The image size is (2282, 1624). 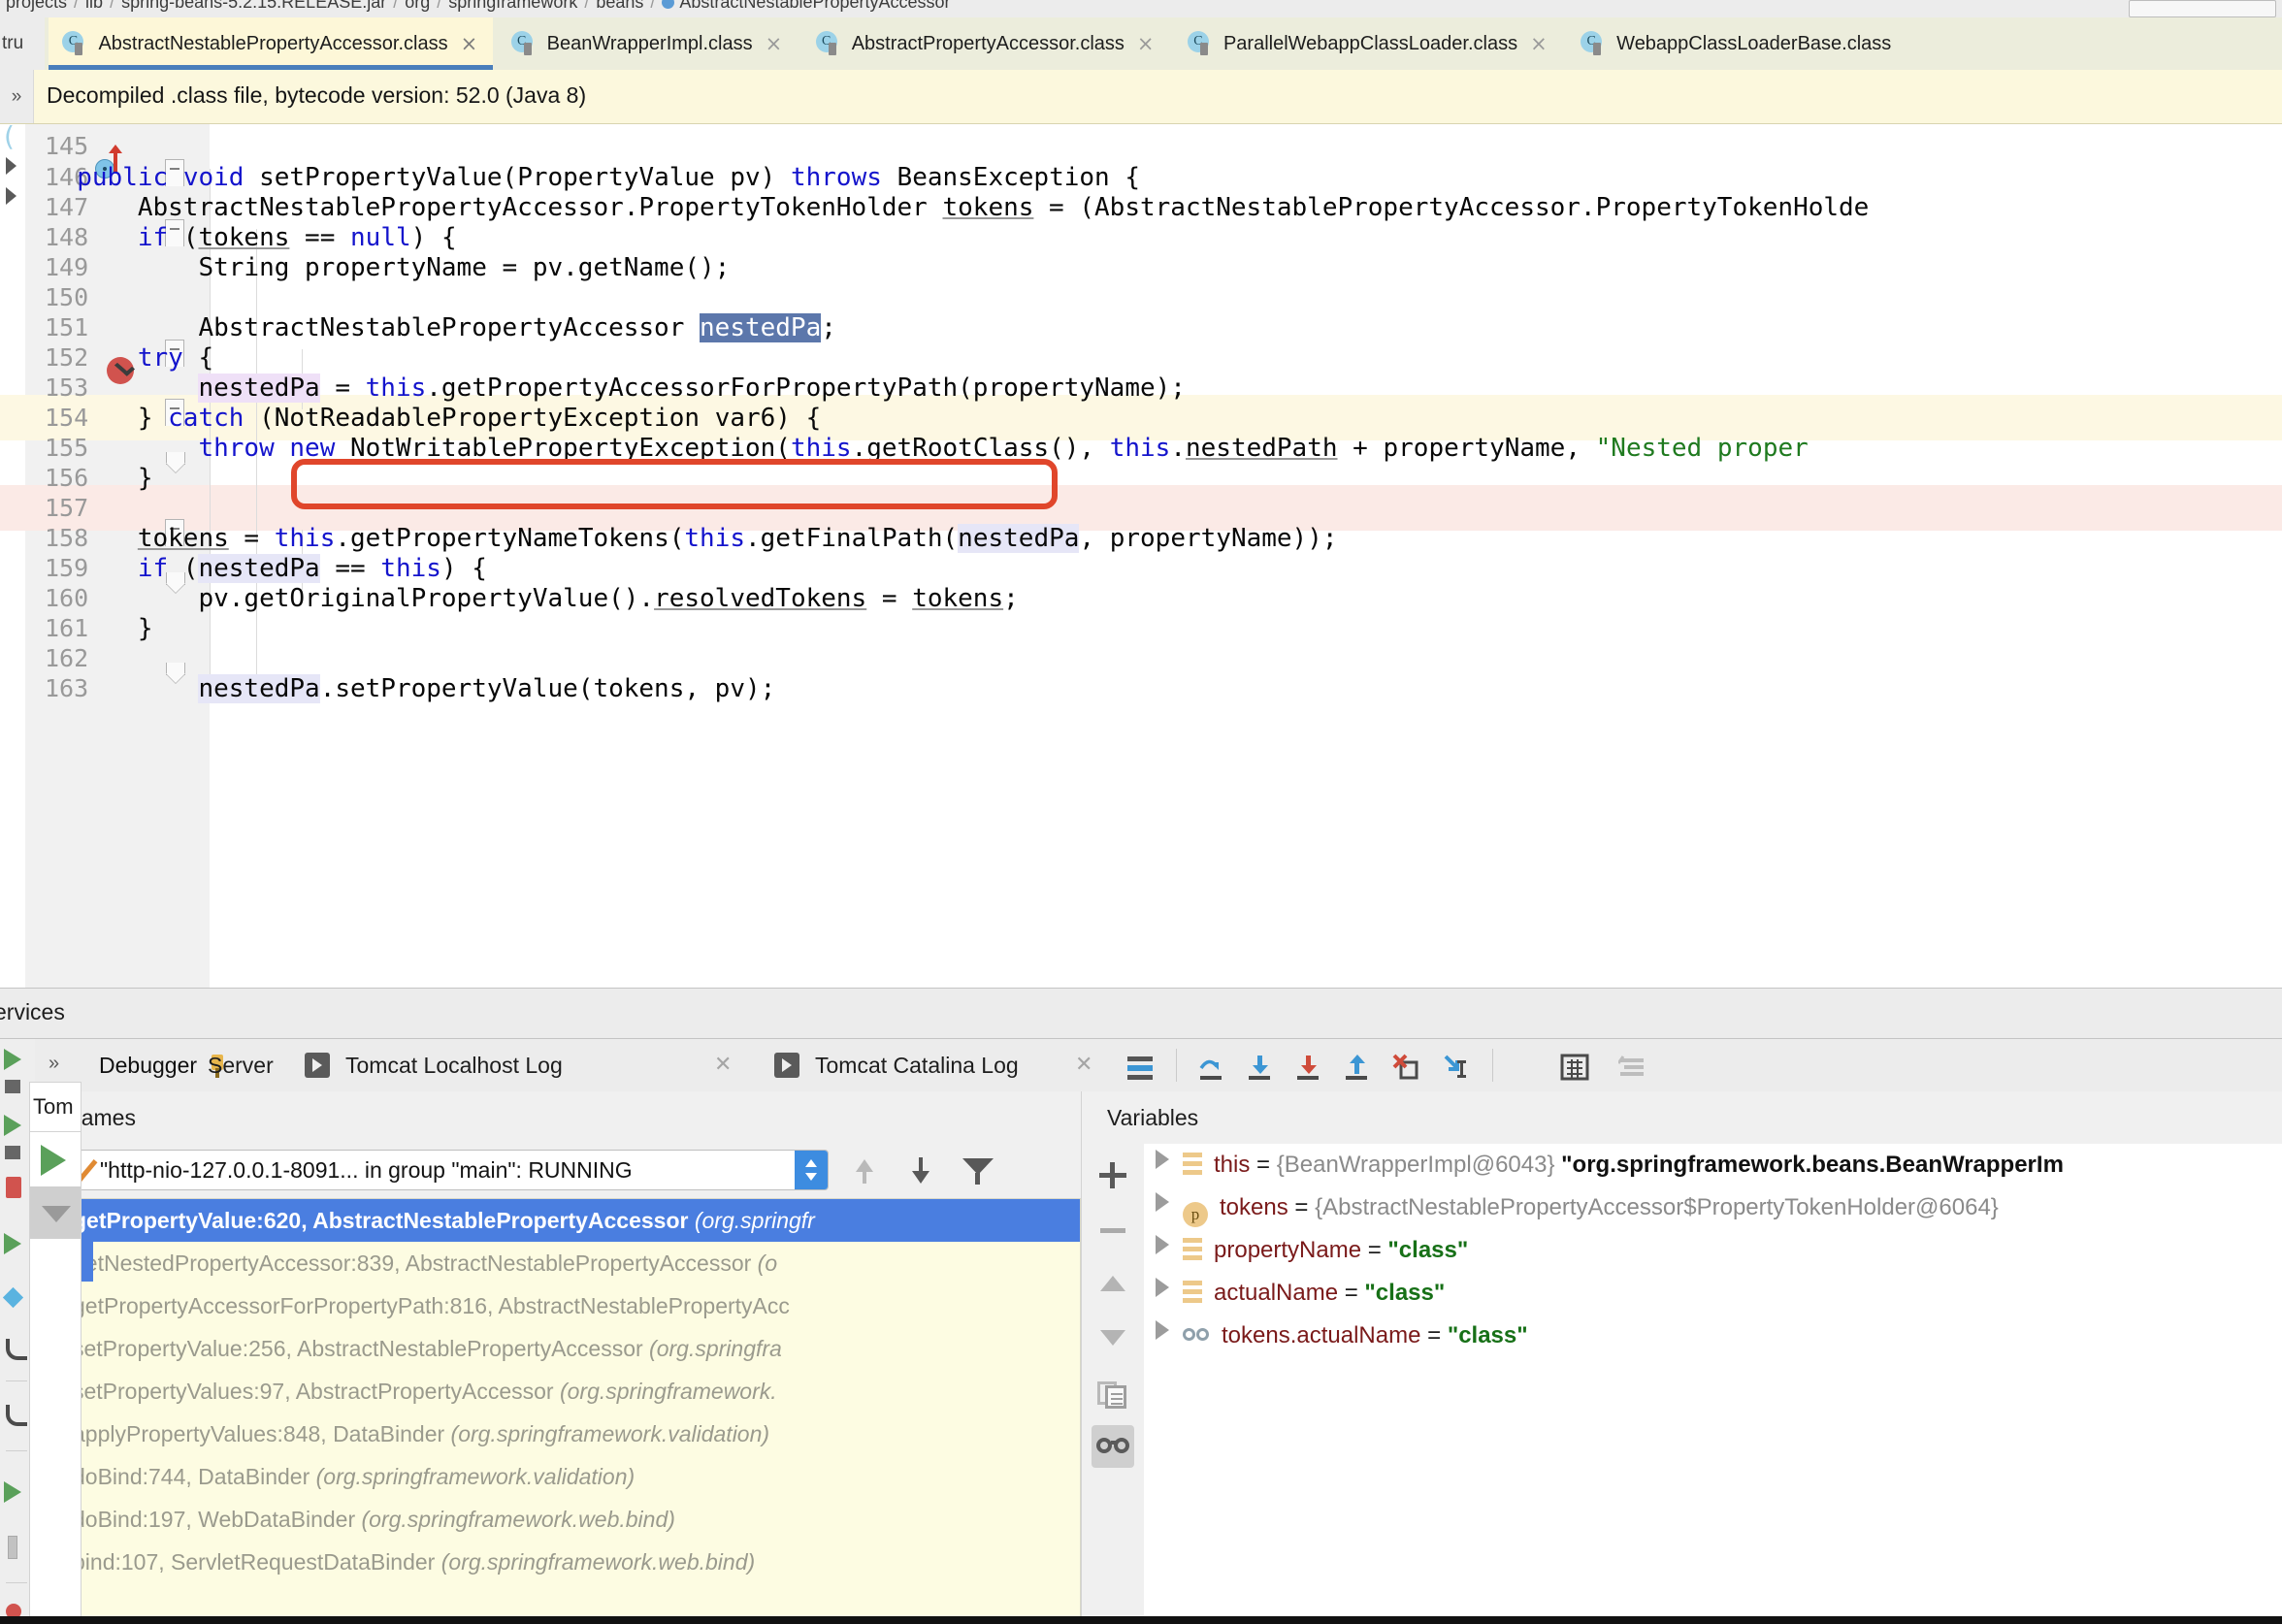 I want to click on tab-webappclassloaderbase: C WebappClassLoaderBase.class, so click(x=1737, y=43).